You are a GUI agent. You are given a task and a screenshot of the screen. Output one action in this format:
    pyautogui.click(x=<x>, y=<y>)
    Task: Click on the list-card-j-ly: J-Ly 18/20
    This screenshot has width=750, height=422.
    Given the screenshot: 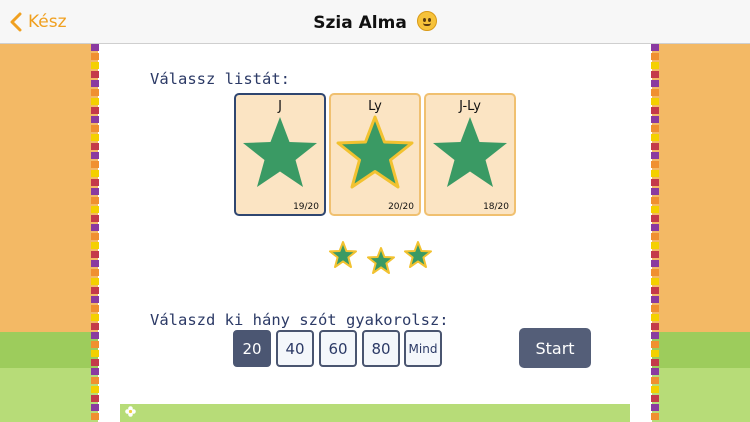 What is the action you would take?
    pyautogui.click(x=470, y=154)
    